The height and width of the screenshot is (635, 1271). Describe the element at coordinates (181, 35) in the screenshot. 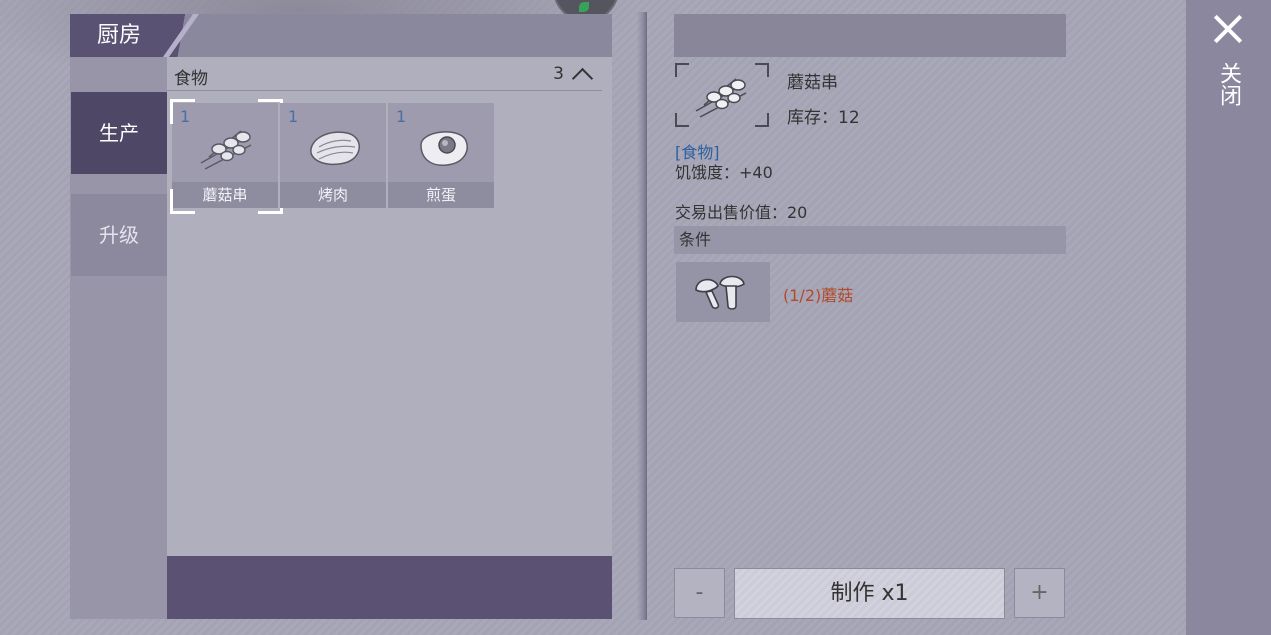

I see `title-stripe` at that location.